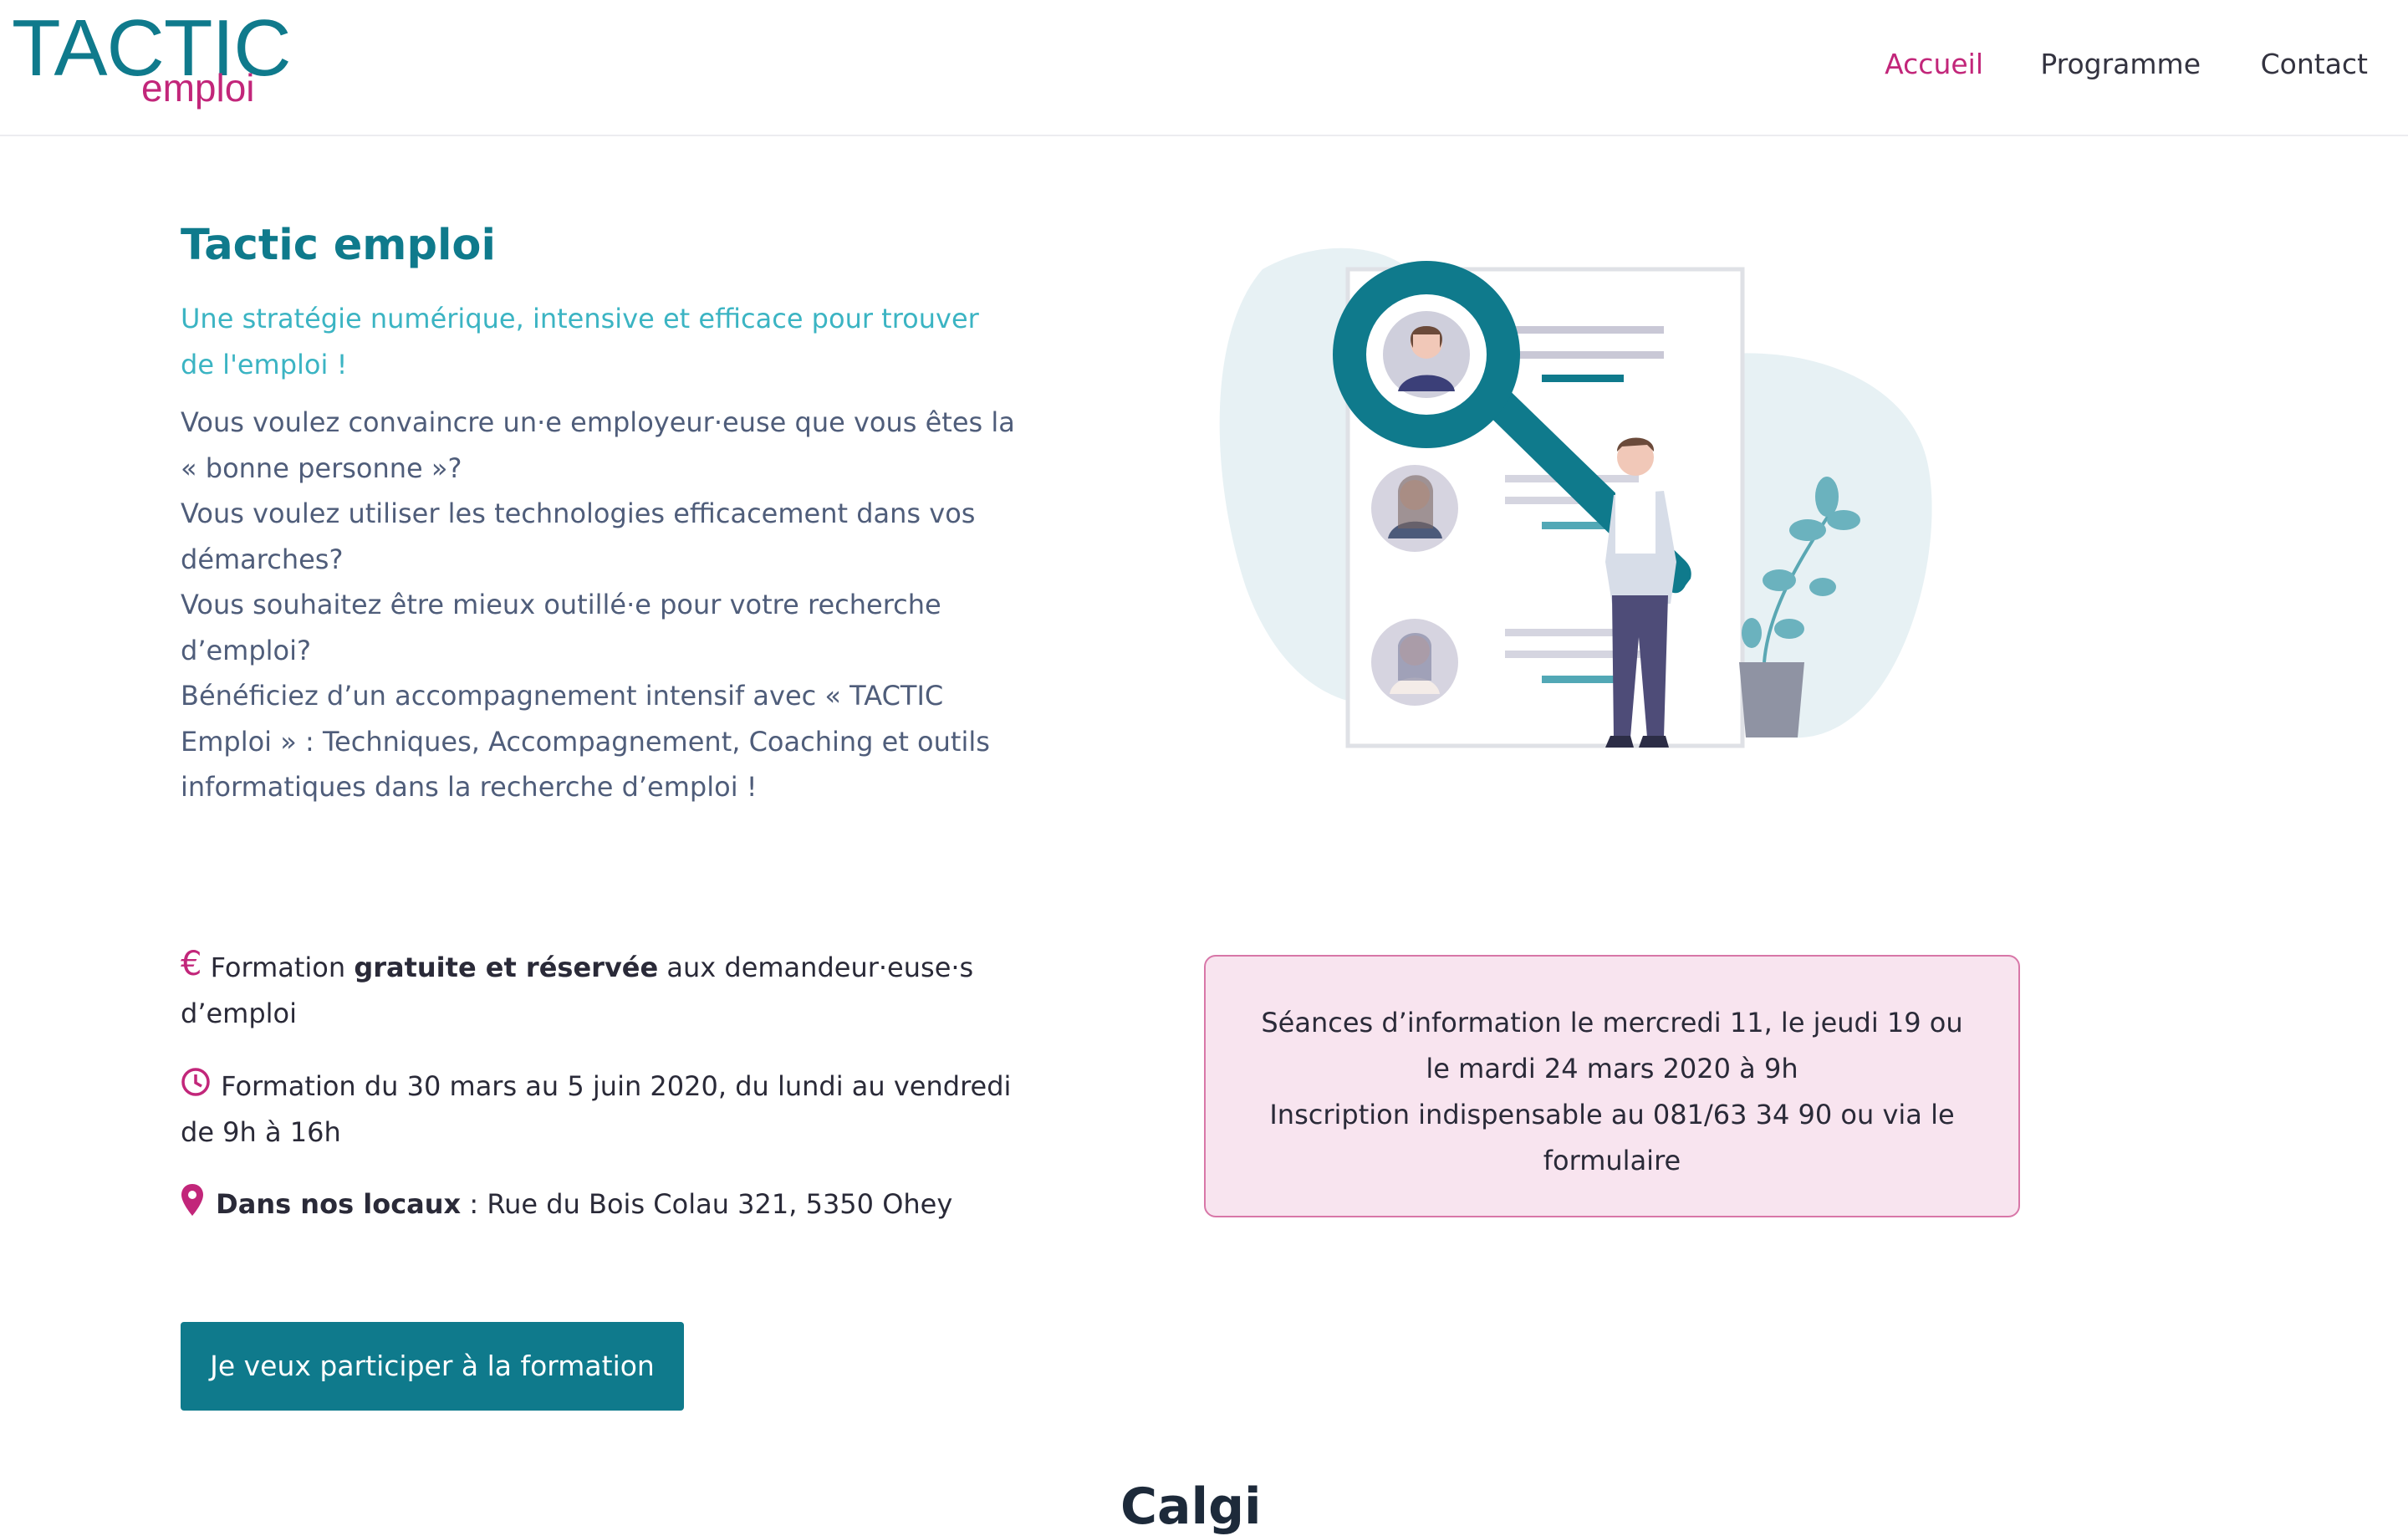  Describe the element at coordinates (198, 88) in the screenshot. I see `logo-subtitle: emploi` at that location.